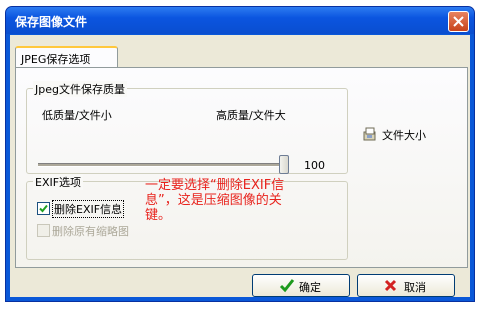  I want to click on exif-group-label: EXIF选项, so click(58, 182).